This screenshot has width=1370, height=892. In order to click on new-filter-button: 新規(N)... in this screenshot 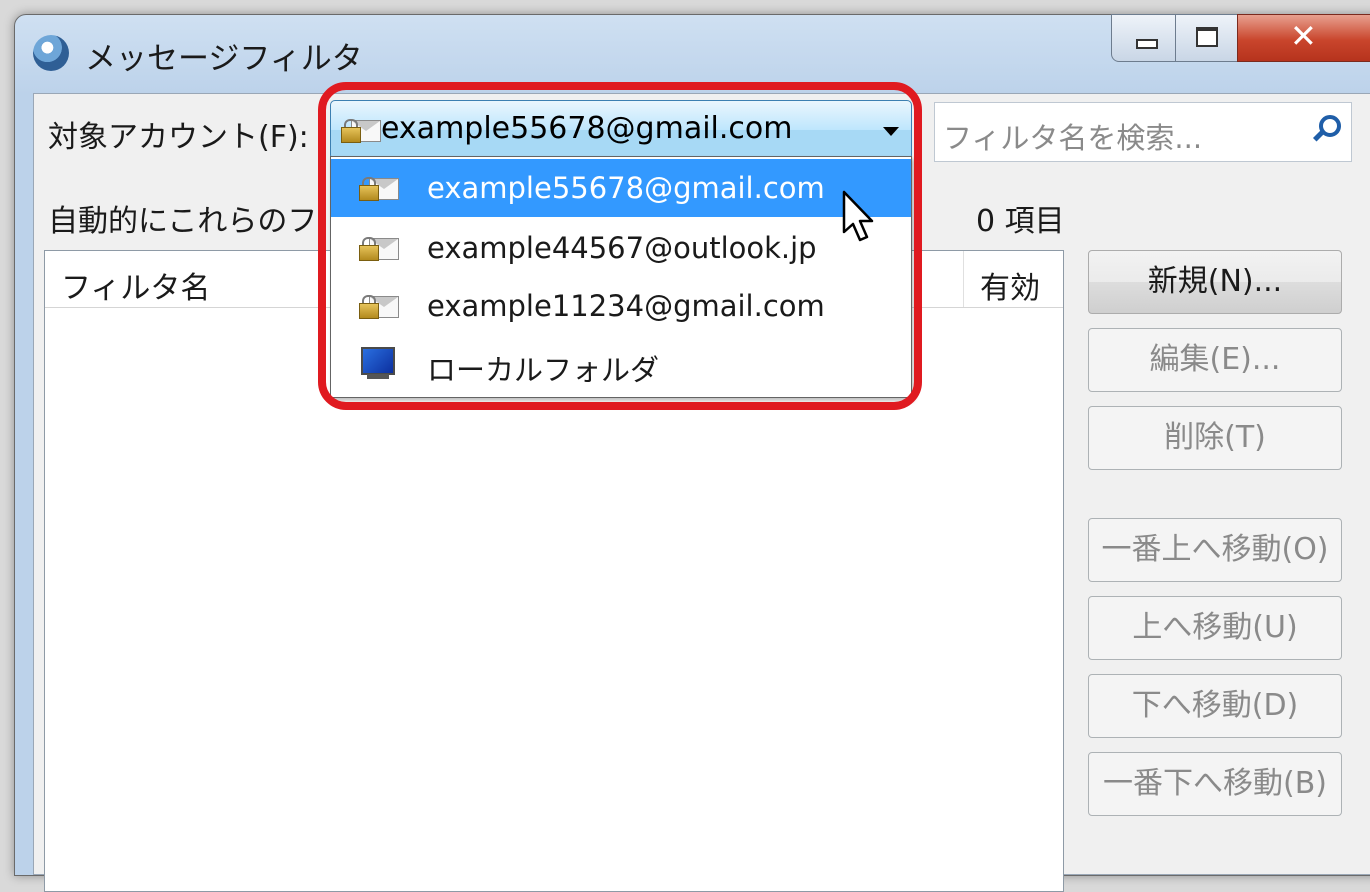, I will do `click(1215, 282)`.